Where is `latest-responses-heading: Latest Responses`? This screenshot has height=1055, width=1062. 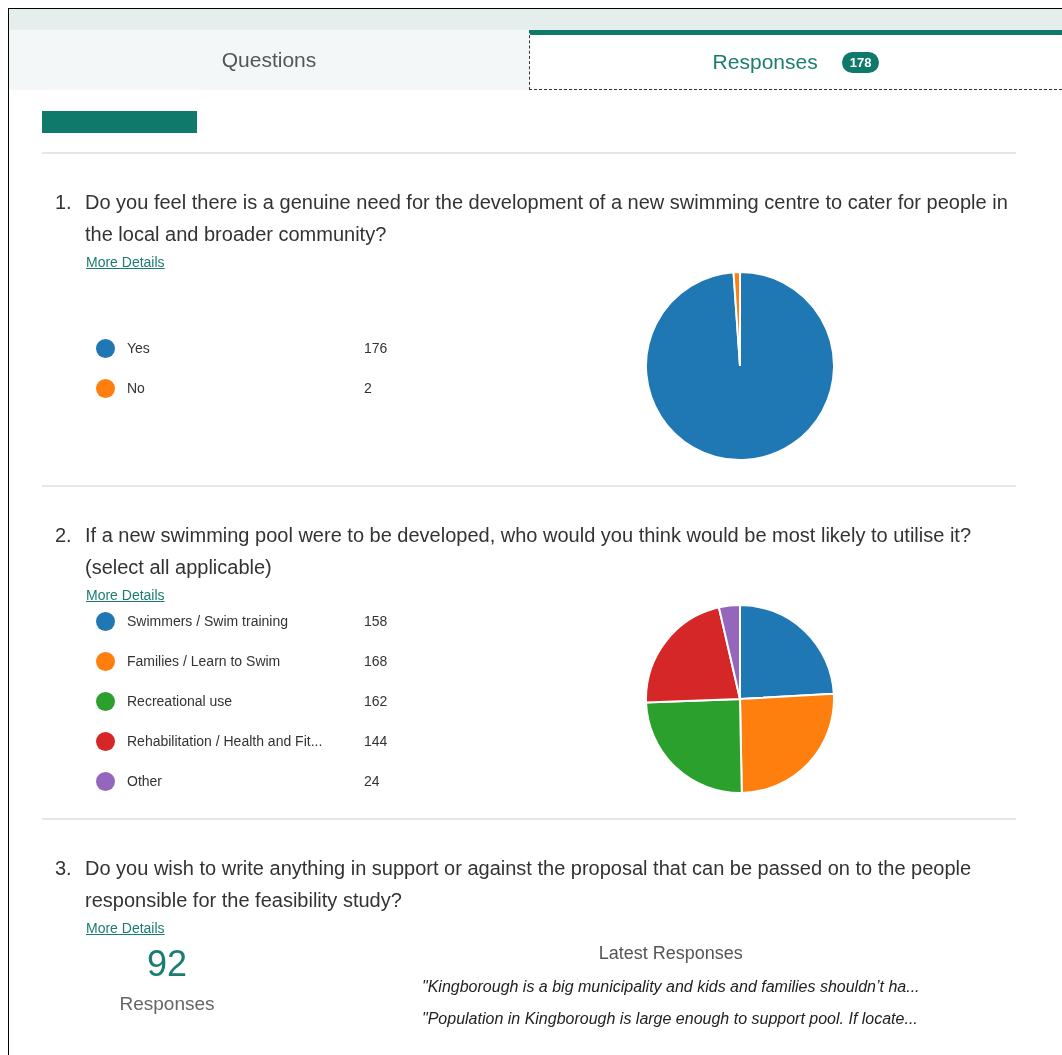 latest-responses-heading: Latest Responses is located at coordinates (670, 953).